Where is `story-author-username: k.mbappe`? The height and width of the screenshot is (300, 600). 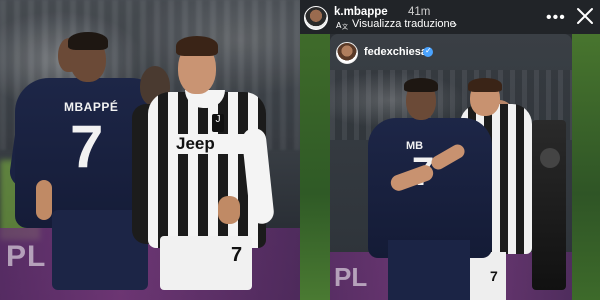 story-author-username: k.mbappe is located at coordinates (361, 12).